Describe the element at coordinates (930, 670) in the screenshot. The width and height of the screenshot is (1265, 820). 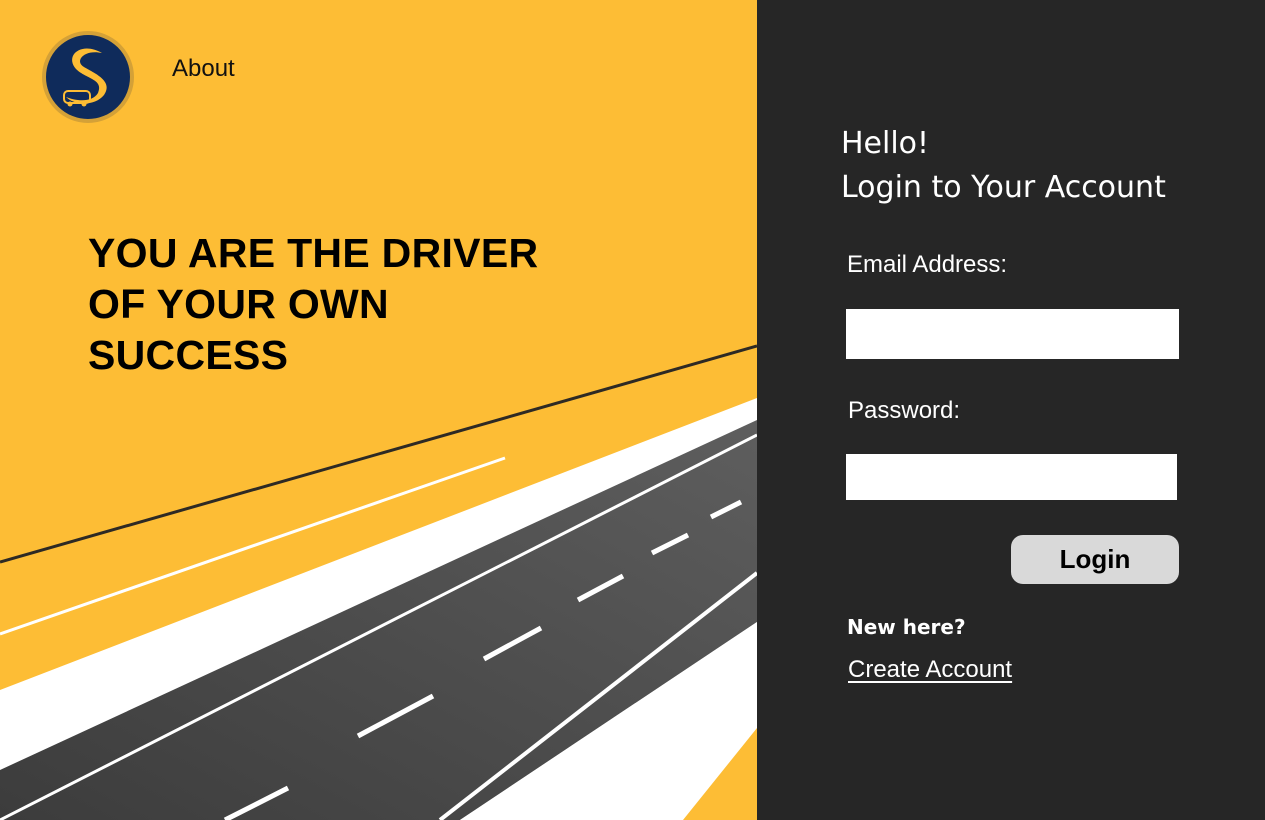
I see `create-account-link: Create Account` at that location.